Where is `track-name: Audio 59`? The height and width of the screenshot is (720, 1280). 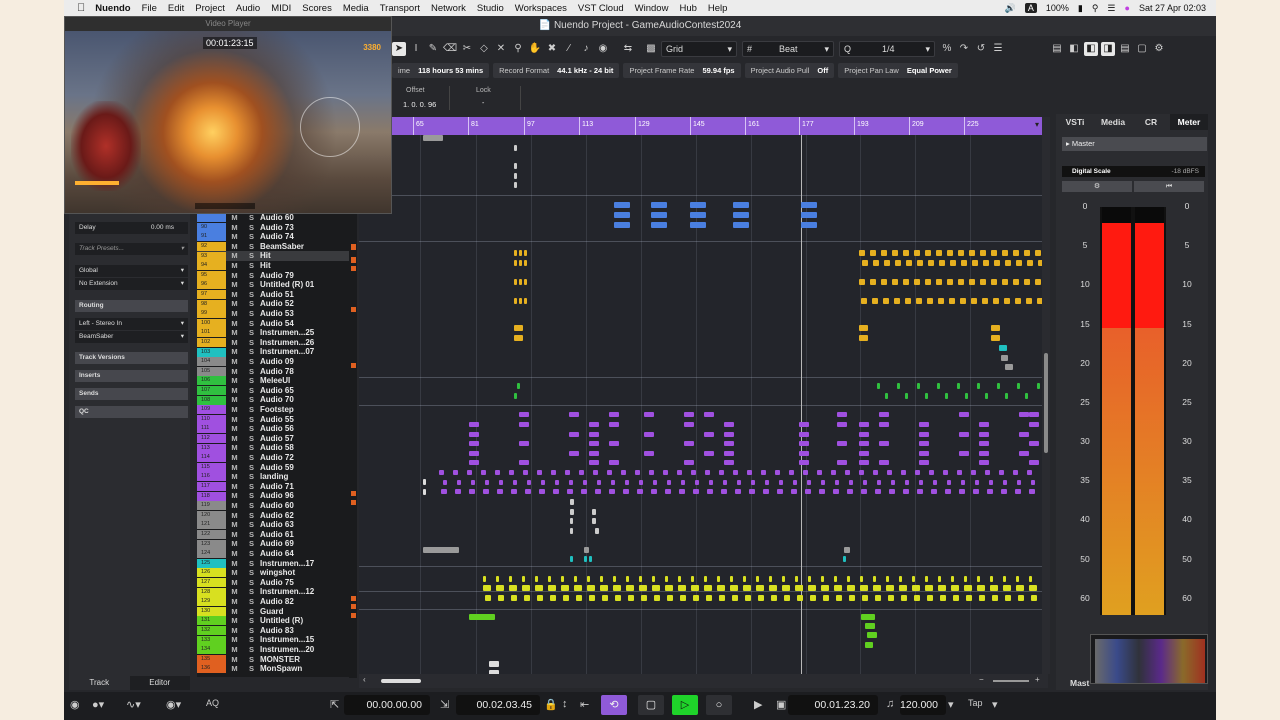
track-name: Audio 59 is located at coordinates (308, 468).